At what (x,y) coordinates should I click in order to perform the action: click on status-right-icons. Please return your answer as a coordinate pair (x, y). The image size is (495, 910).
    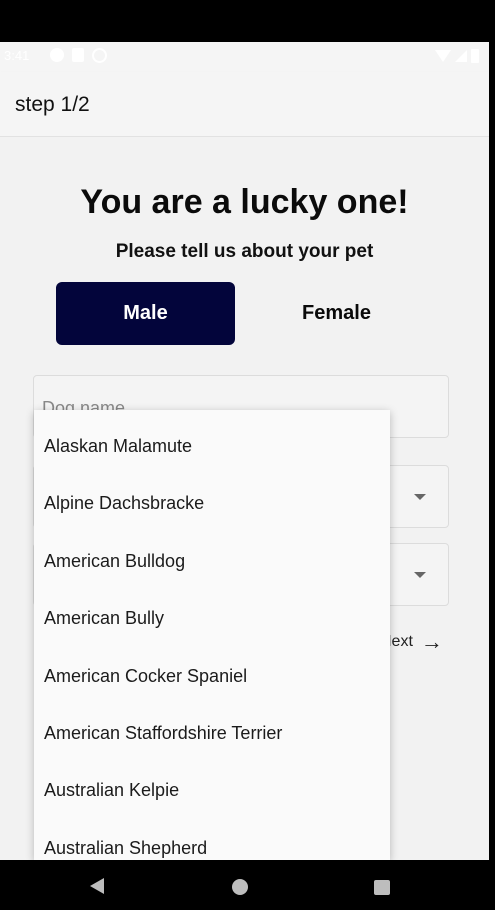
    Looking at the image, I should click on (457, 56).